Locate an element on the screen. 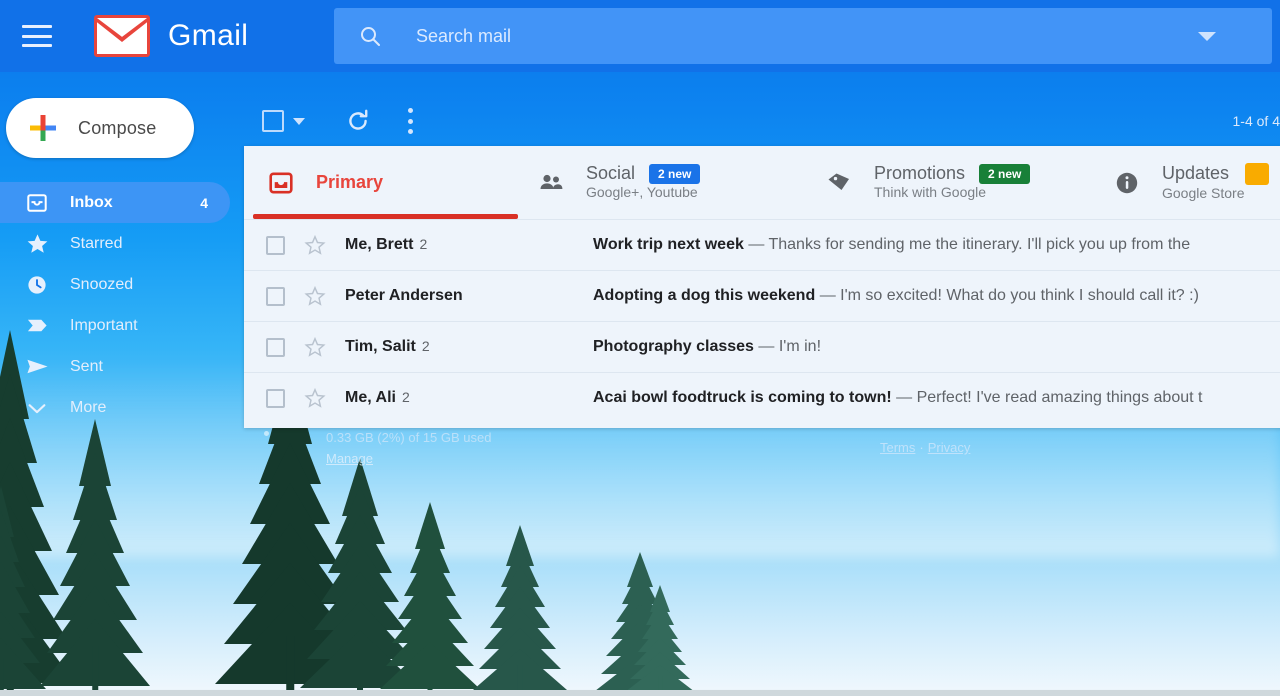  tab-label: Social is located at coordinates (611, 173).